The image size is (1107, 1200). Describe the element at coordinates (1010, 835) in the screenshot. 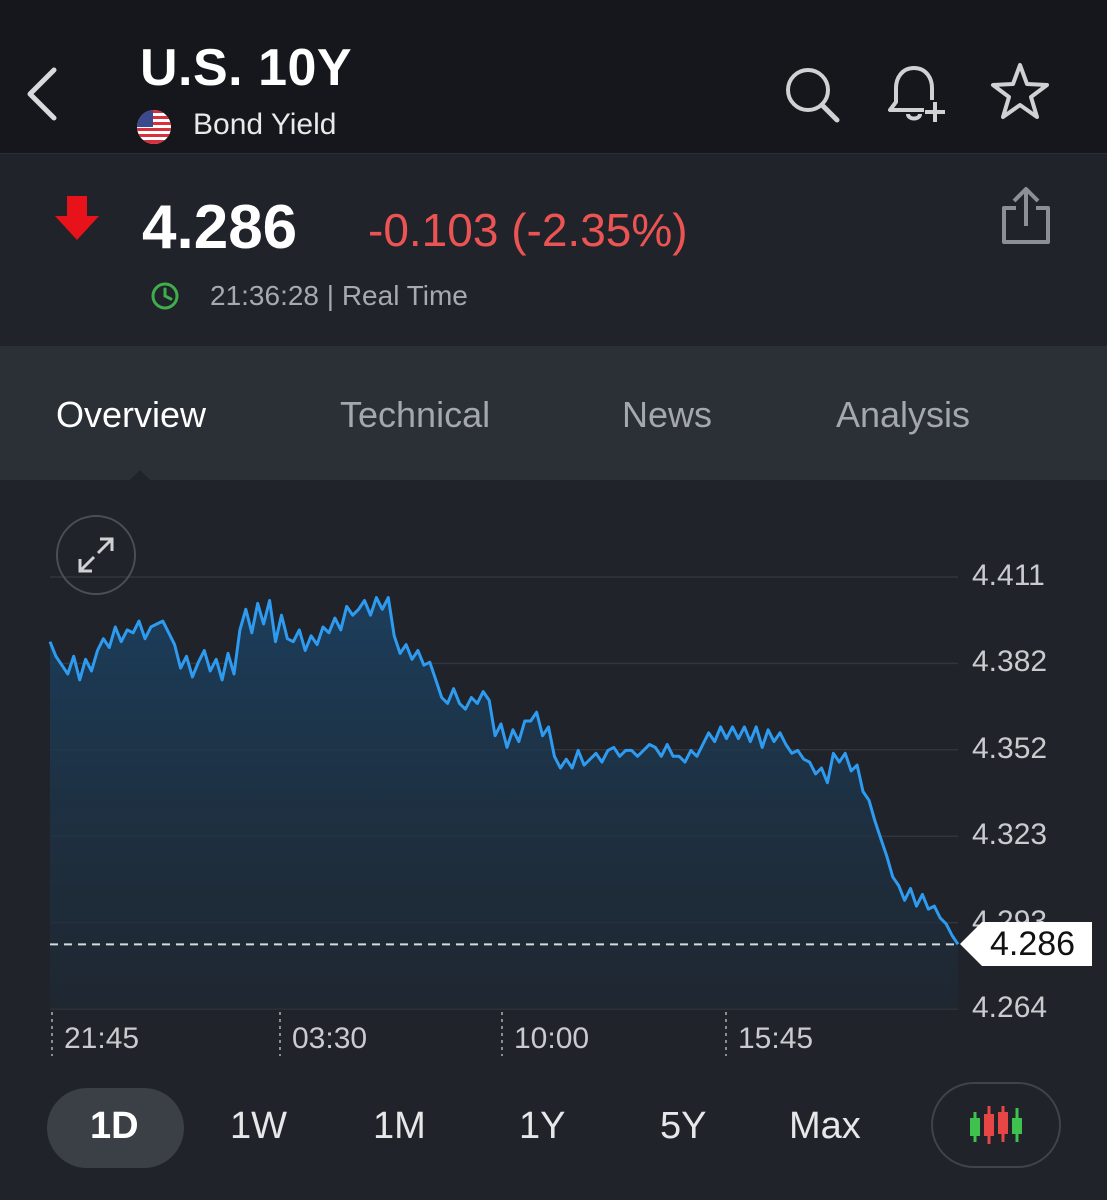

I see `y-tick-label: 4.323` at that location.